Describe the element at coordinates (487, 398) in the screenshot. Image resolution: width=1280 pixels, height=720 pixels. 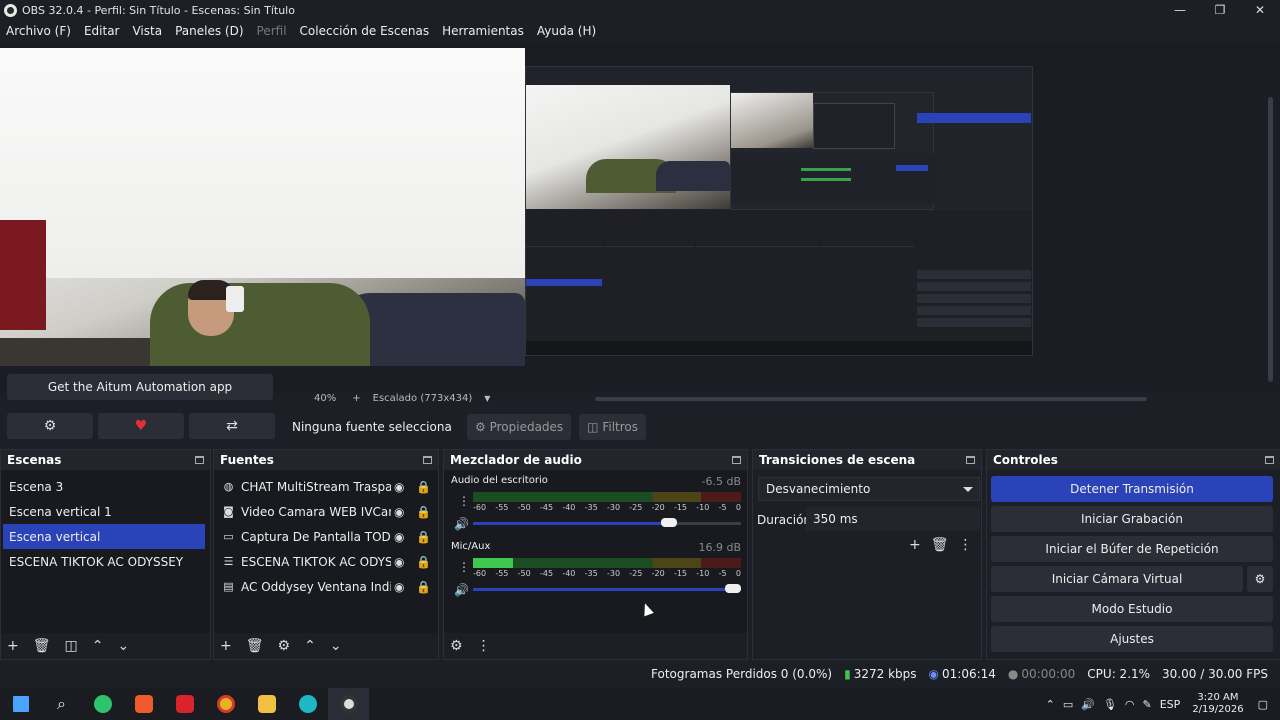
I see `scale-dropdown-icon: ▼` at that location.